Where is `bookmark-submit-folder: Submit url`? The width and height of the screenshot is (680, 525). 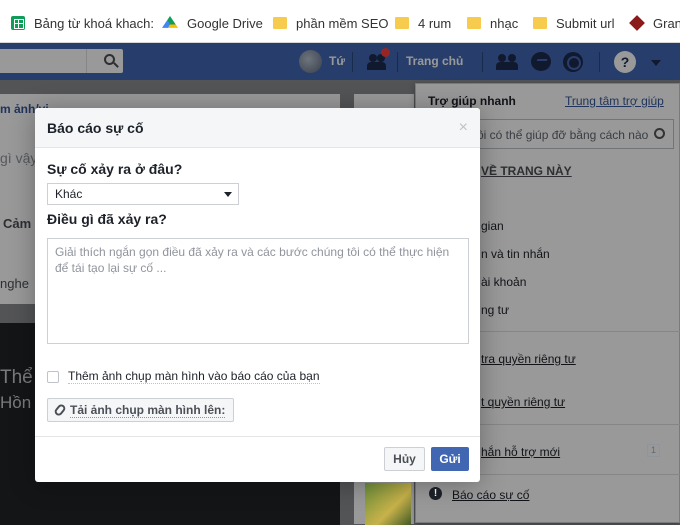
bookmark-submit-folder: Submit url is located at coordinates (574, 23).